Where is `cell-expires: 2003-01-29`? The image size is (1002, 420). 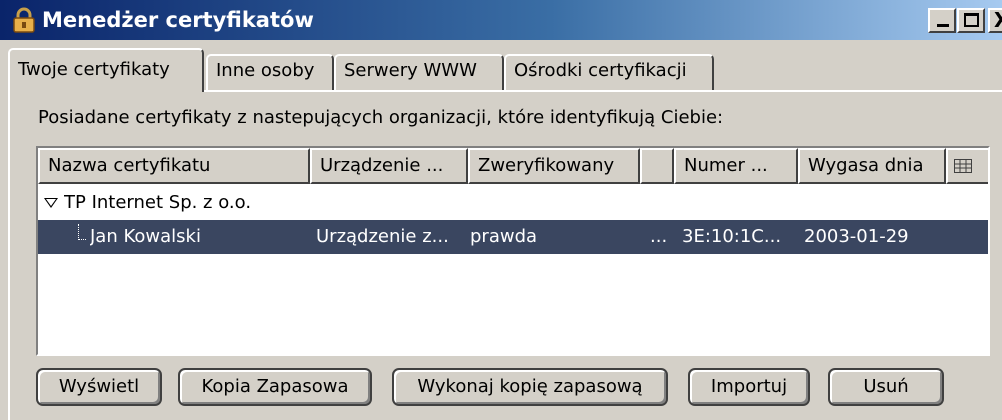 cell-expires: 2003-01-29 is located at coordinates (856, 236).